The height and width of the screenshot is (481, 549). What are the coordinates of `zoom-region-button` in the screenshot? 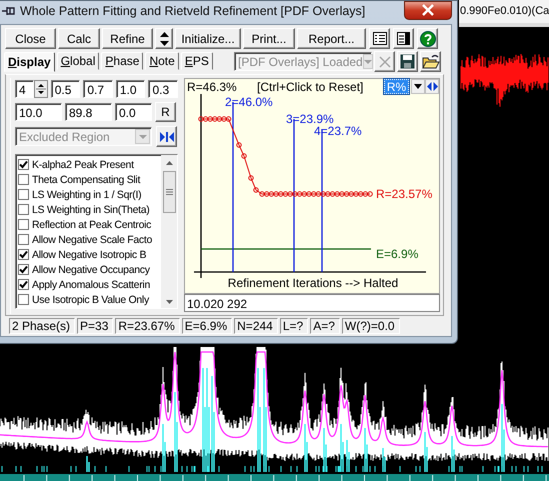 It's located at (166, 136).